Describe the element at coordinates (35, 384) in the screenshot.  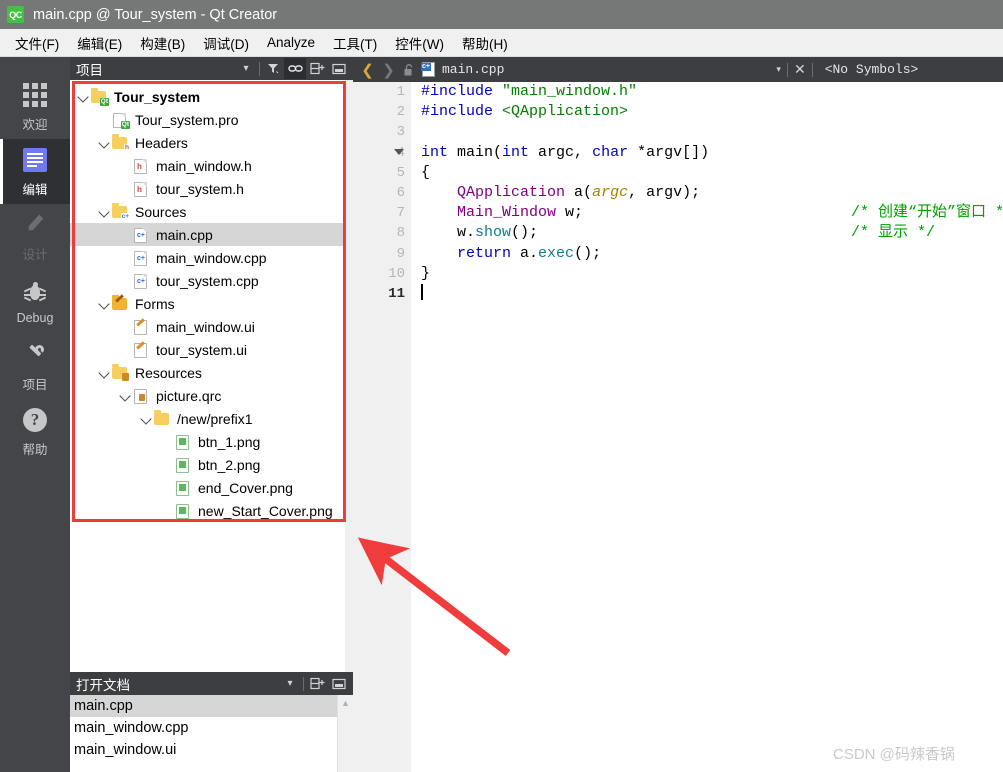
I see `mode-projects-label: 项目` at that location.